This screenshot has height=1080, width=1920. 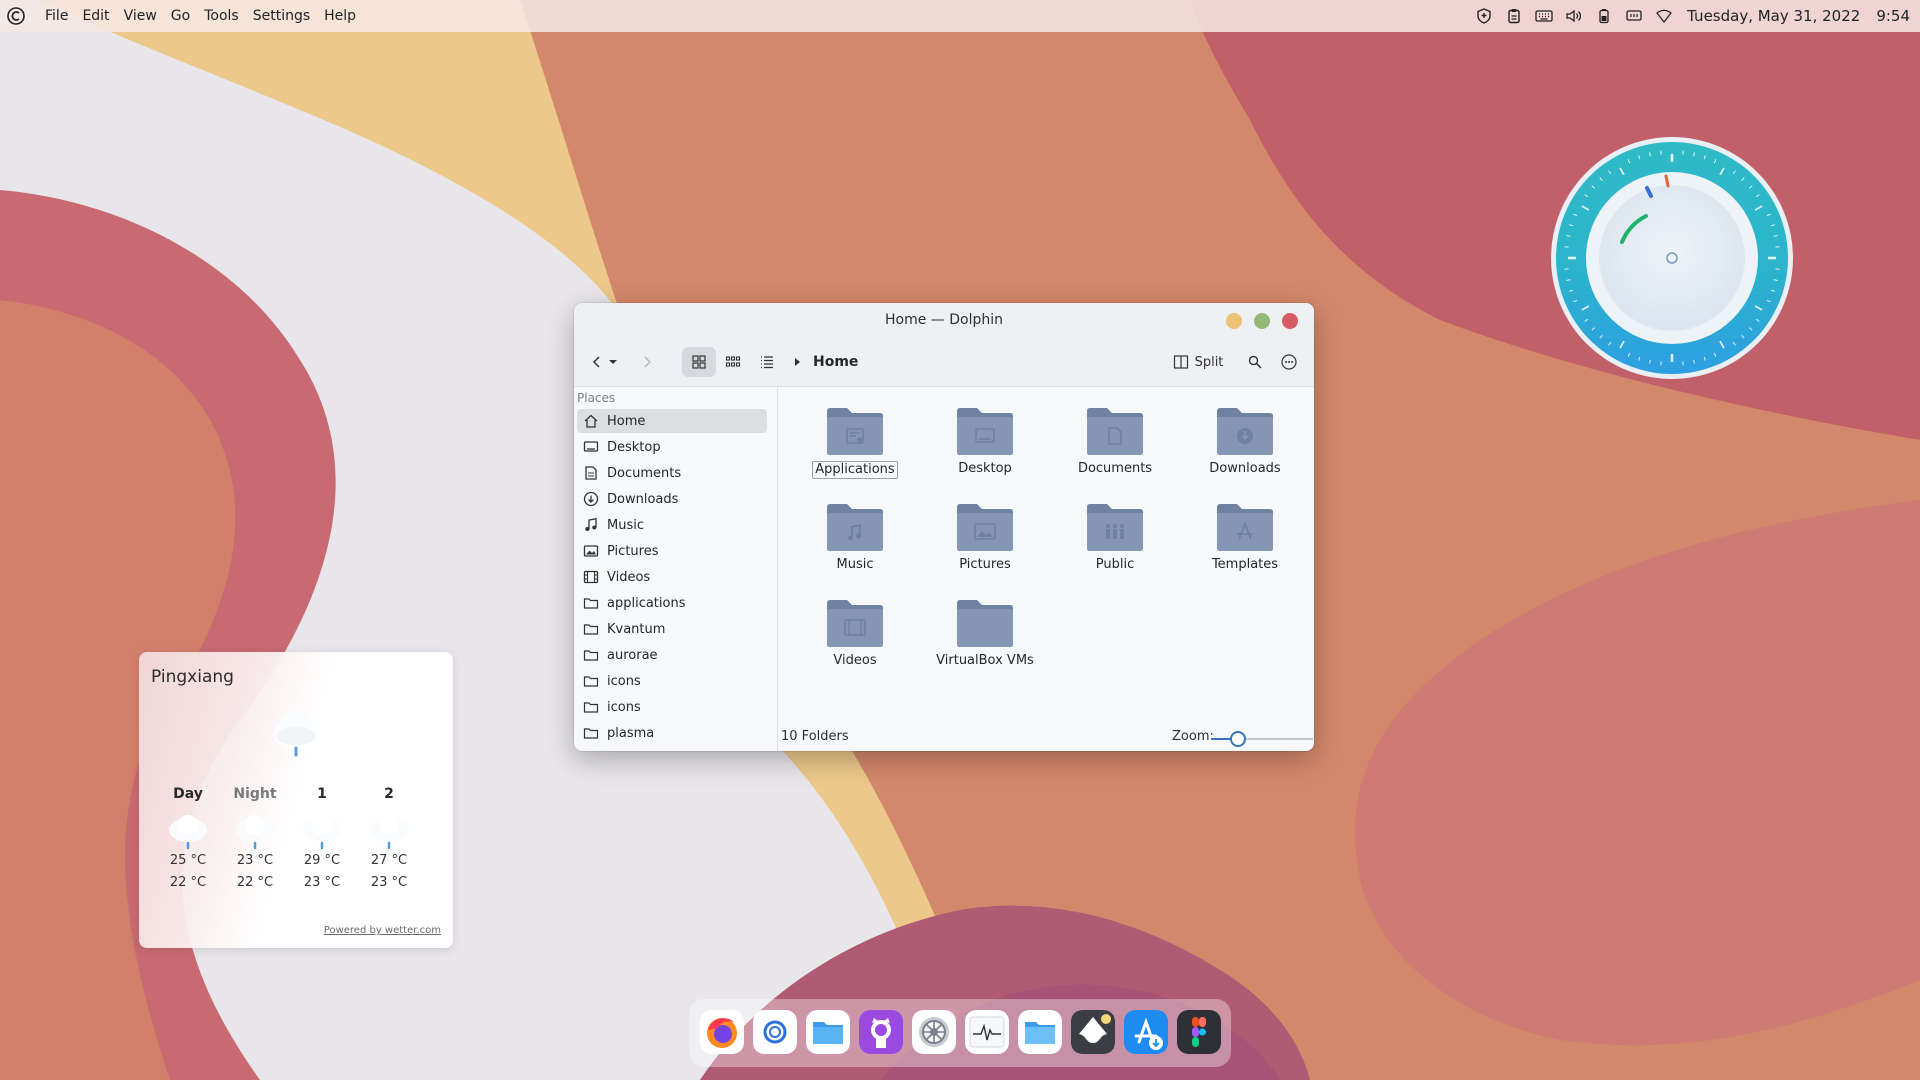 I want to click on sidebar-item-documents: Documents, so click(x=672, y=473).